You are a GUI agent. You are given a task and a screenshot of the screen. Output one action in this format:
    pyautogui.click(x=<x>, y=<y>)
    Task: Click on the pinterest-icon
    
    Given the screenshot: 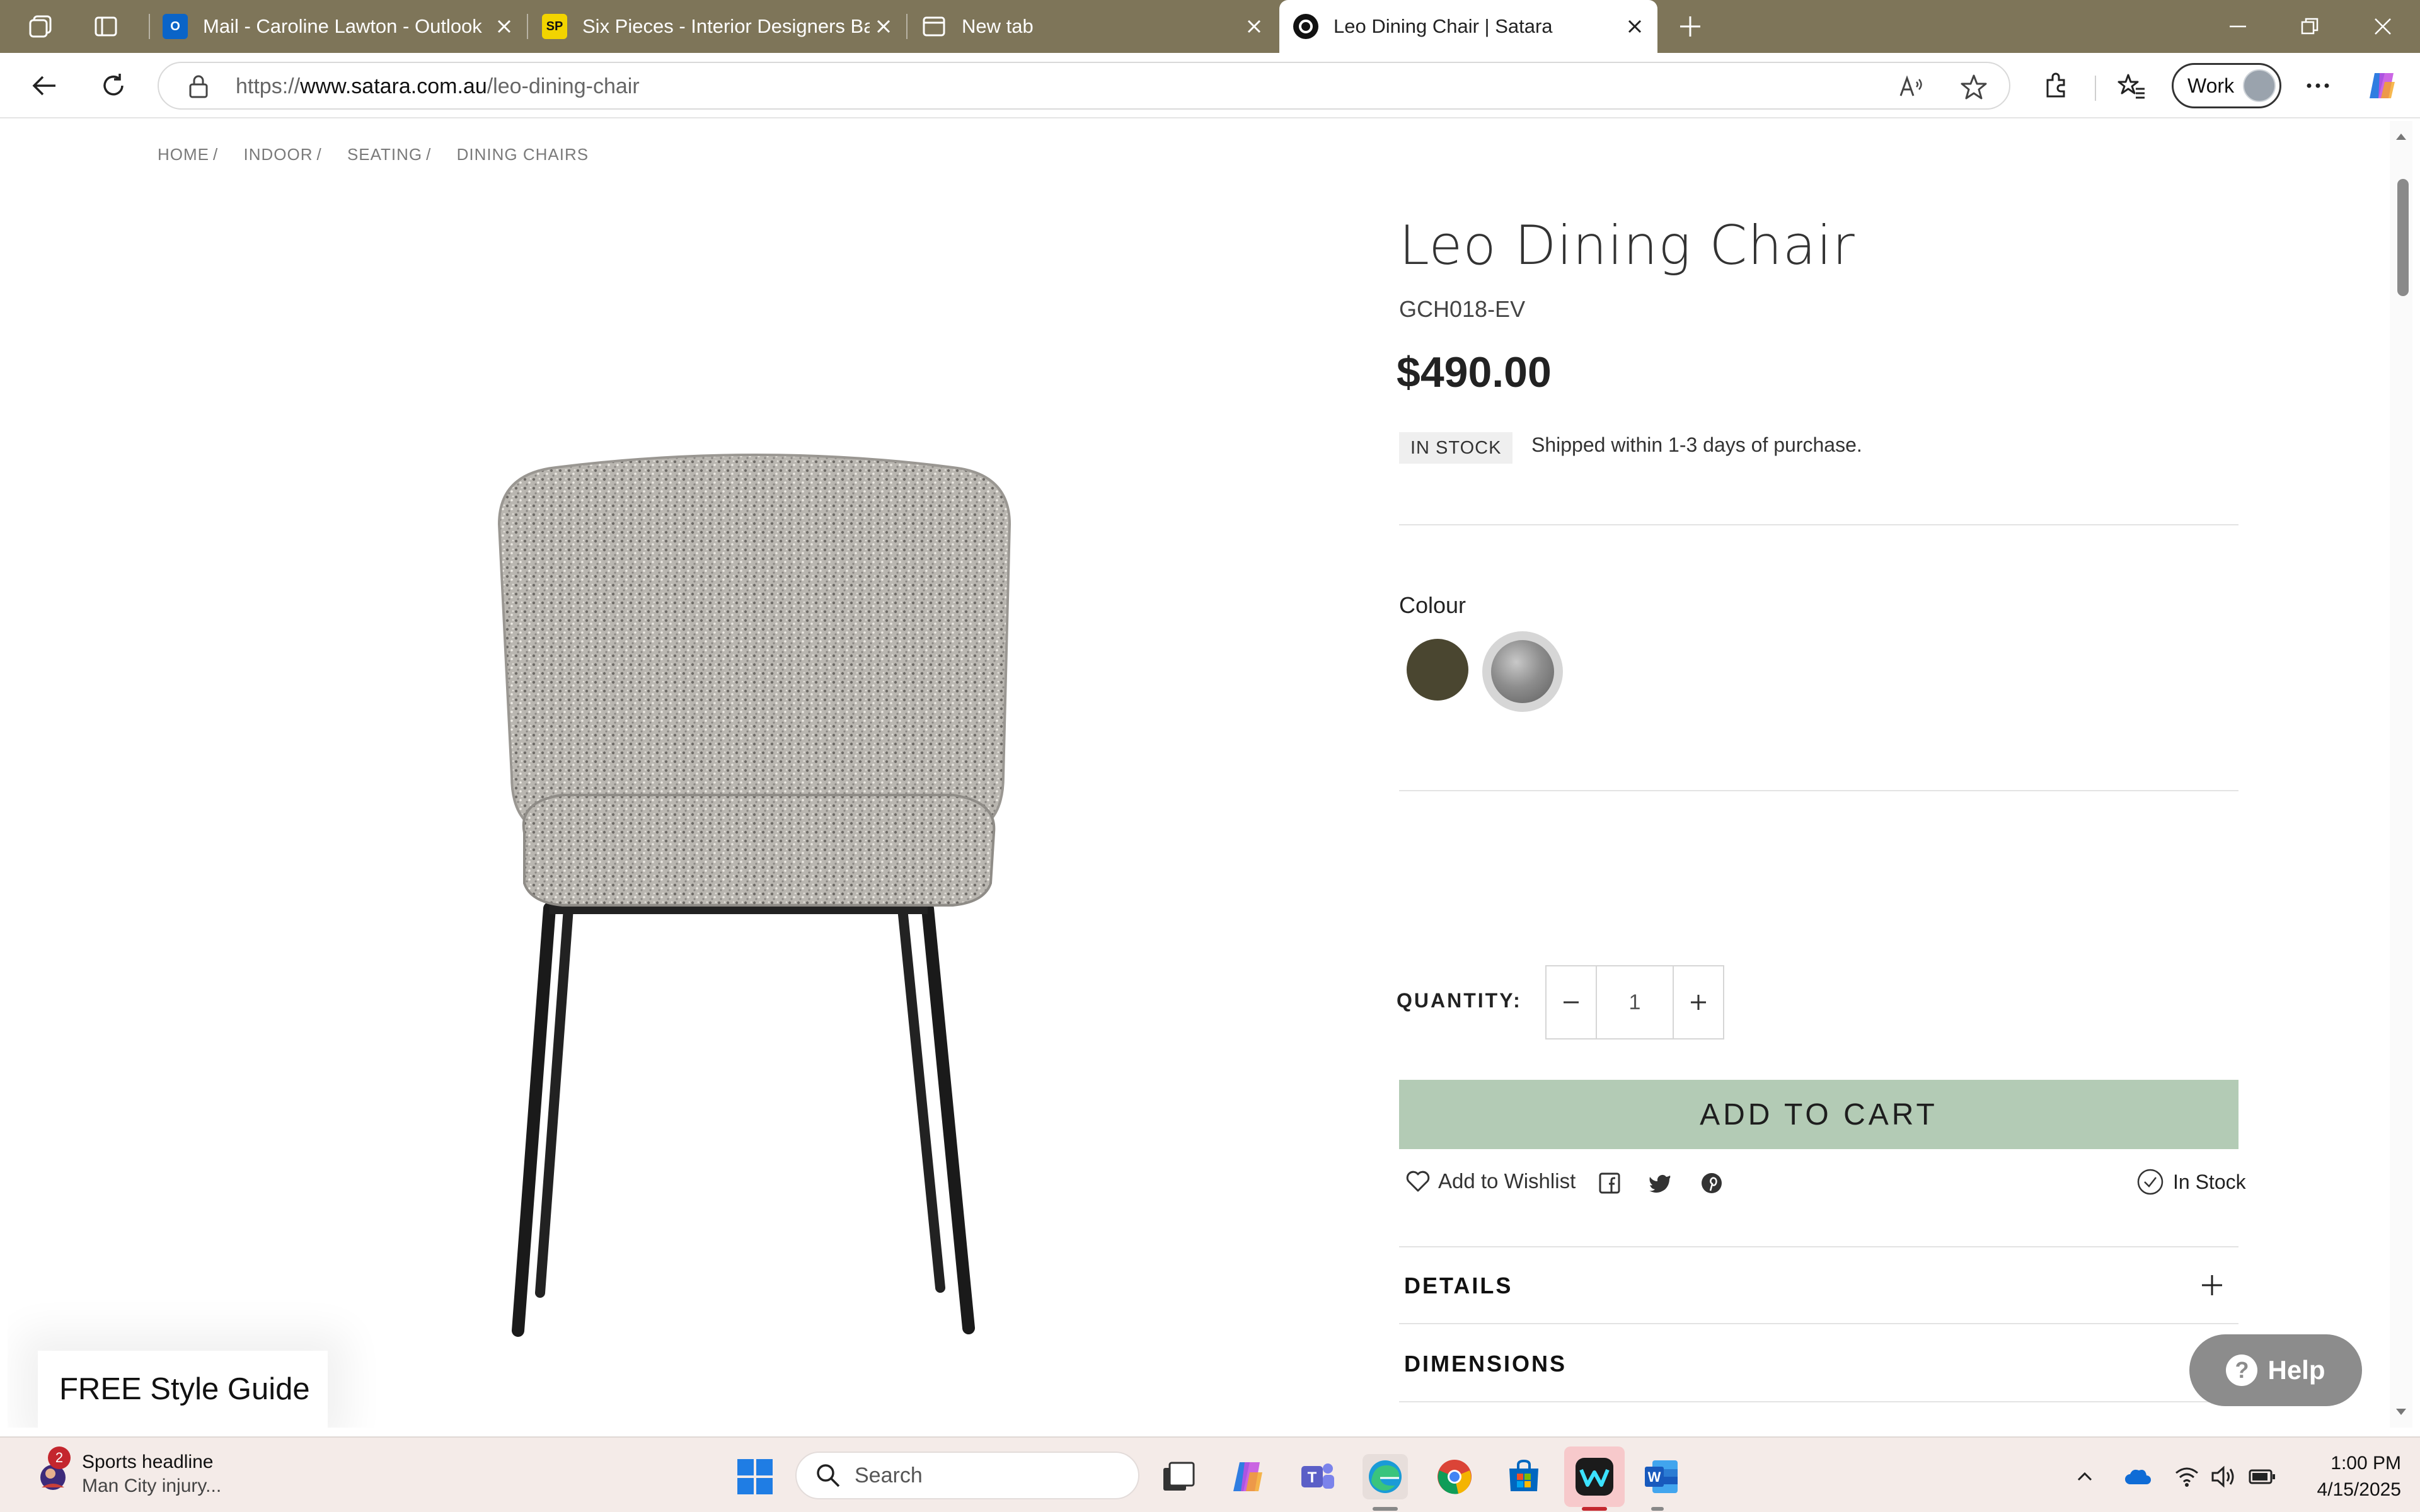 What is the action you would take?
    pyautogui.click(x=1712, y=1183)
    